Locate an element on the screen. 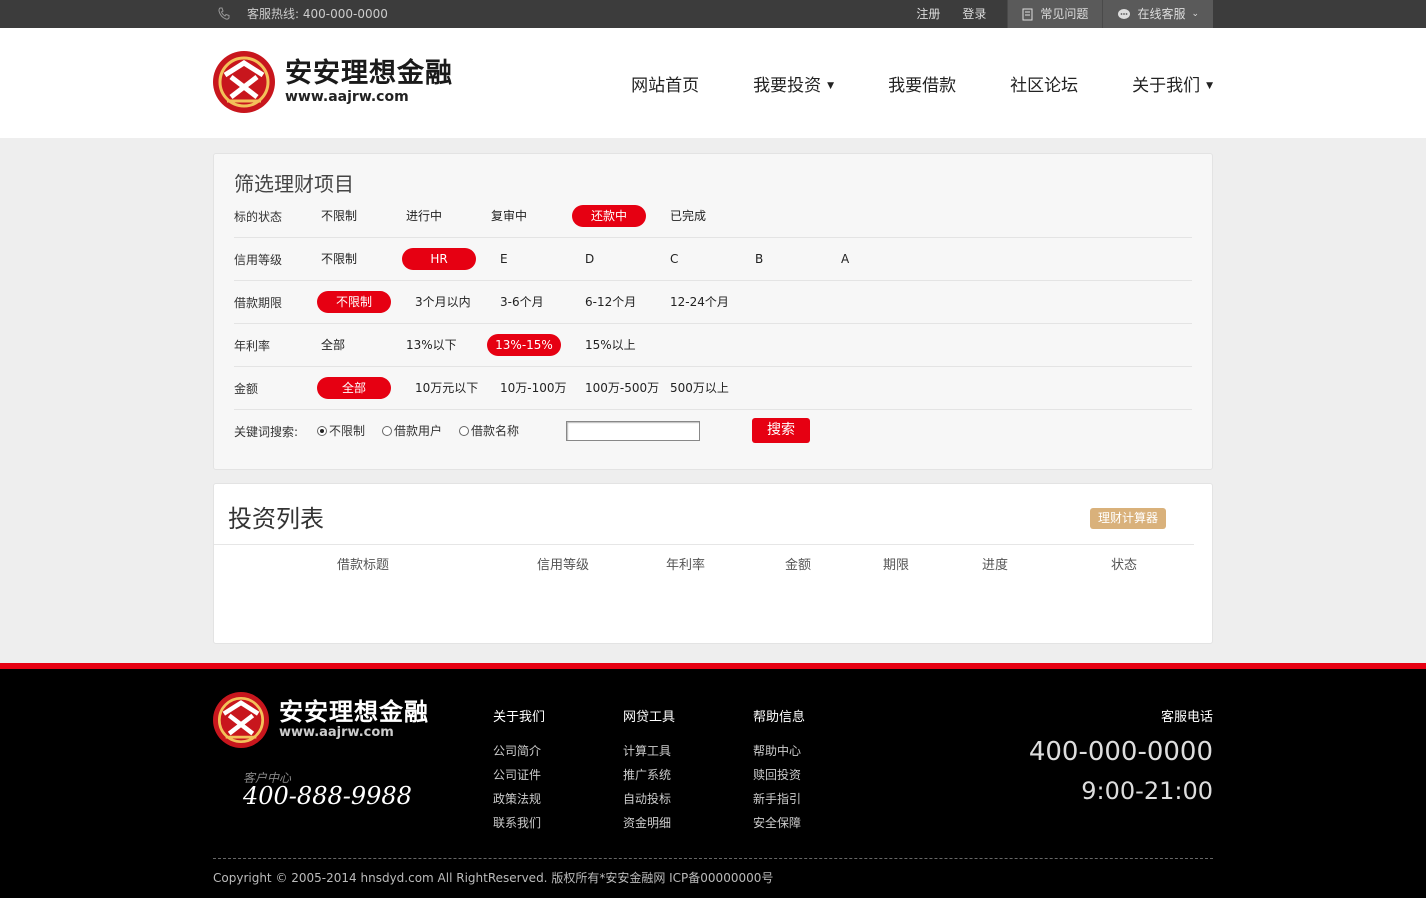  table-header: 借款标题 信用等级 年利率 金额 期限 进度 状态 is located at coordinates (704, 560).